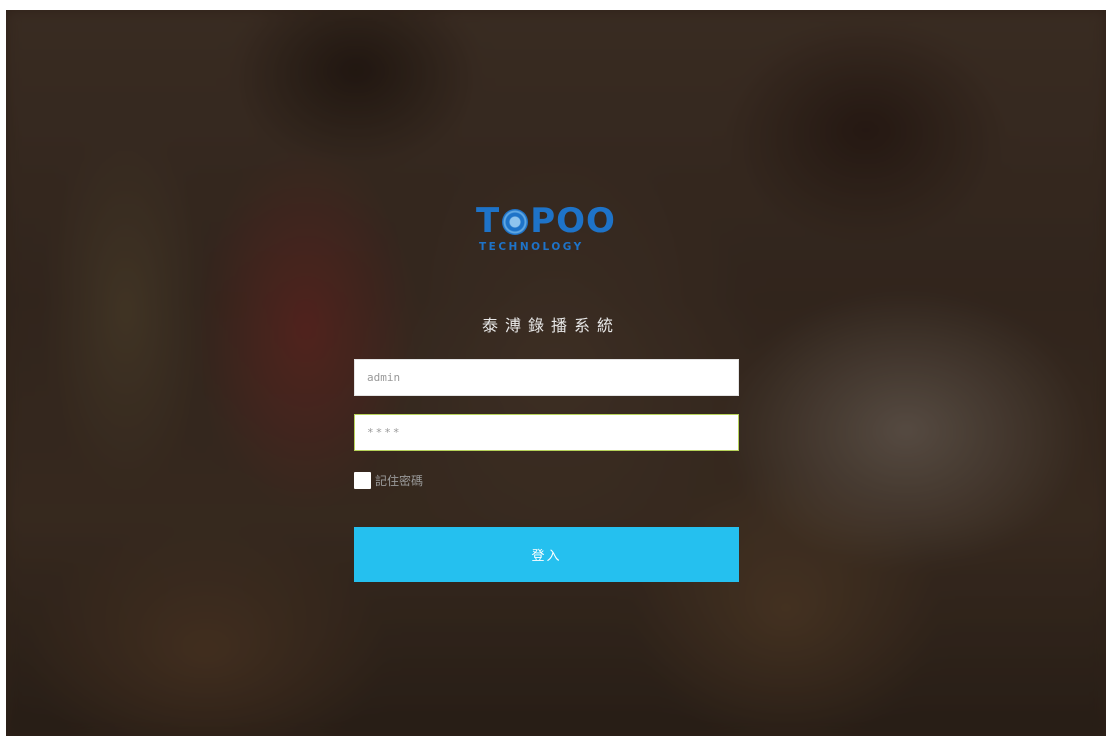  I want to click on remember-password-checkbox: 記住密碼, so click(388, 480).